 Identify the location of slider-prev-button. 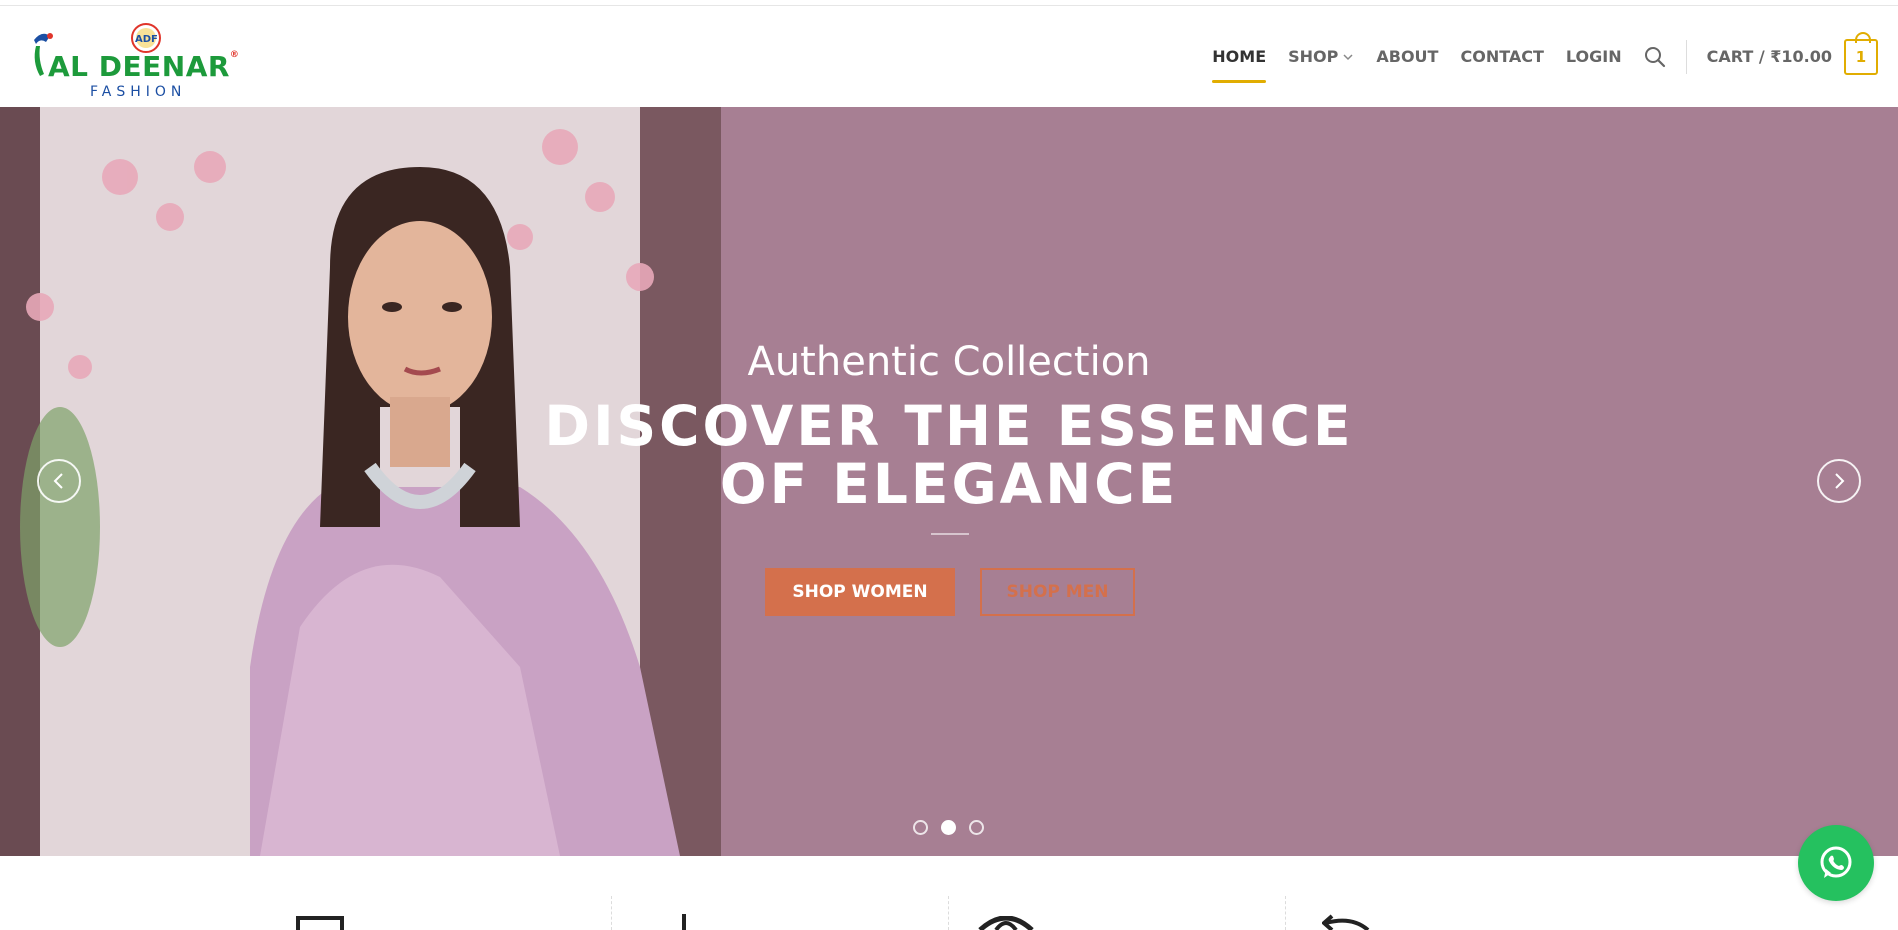
(59, 481).